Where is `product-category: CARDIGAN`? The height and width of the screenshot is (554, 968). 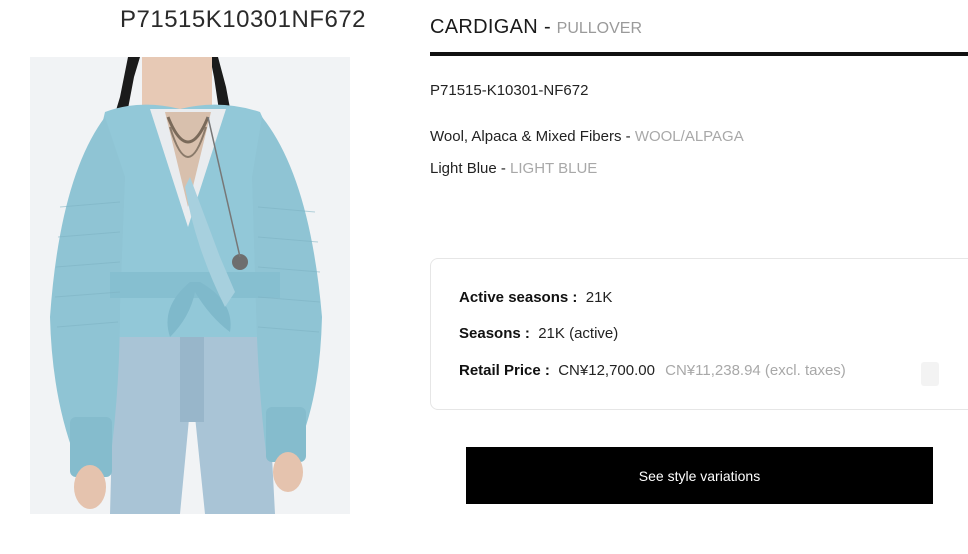
product-category: CARDIGAN is located at coordinates (484, 27).